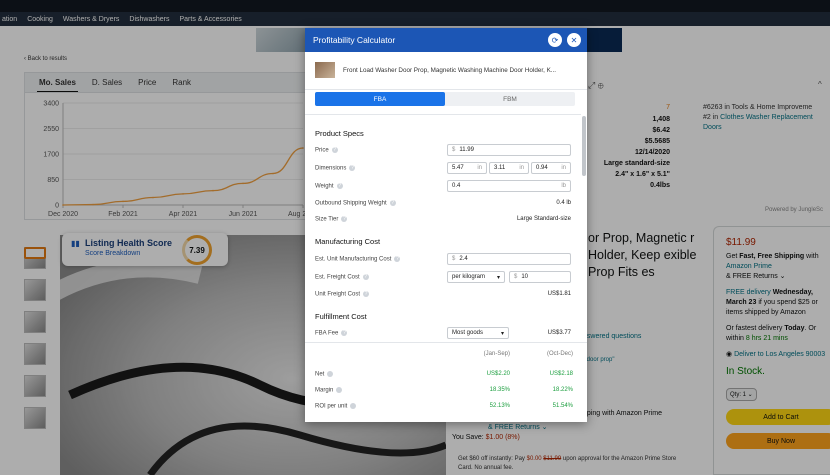  I want to click on length-input: 5.47 in, so click(467, 168).